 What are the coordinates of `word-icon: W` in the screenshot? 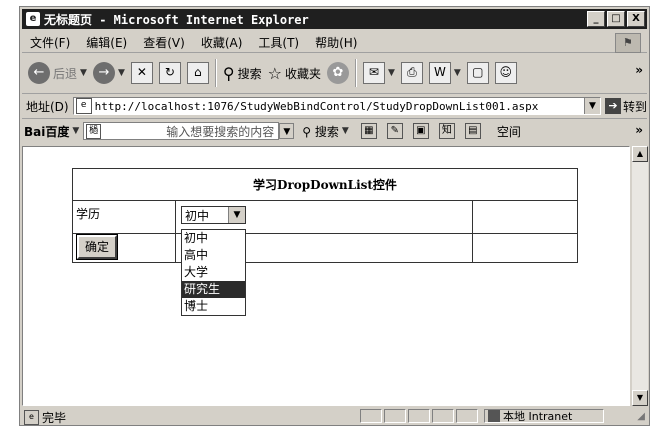 It's located at (439, 73).